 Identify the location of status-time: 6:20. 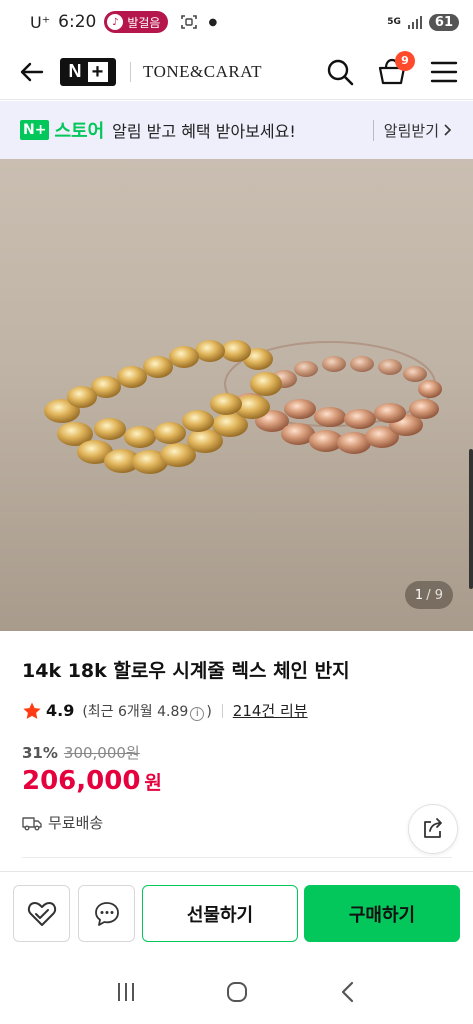
(77, 22).